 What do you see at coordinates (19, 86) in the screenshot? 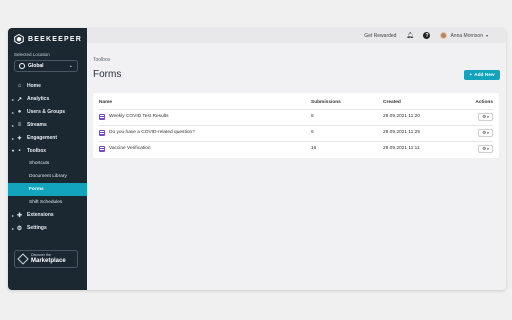
I see `home-icon: ⌂` at bounding box center [19, 86].